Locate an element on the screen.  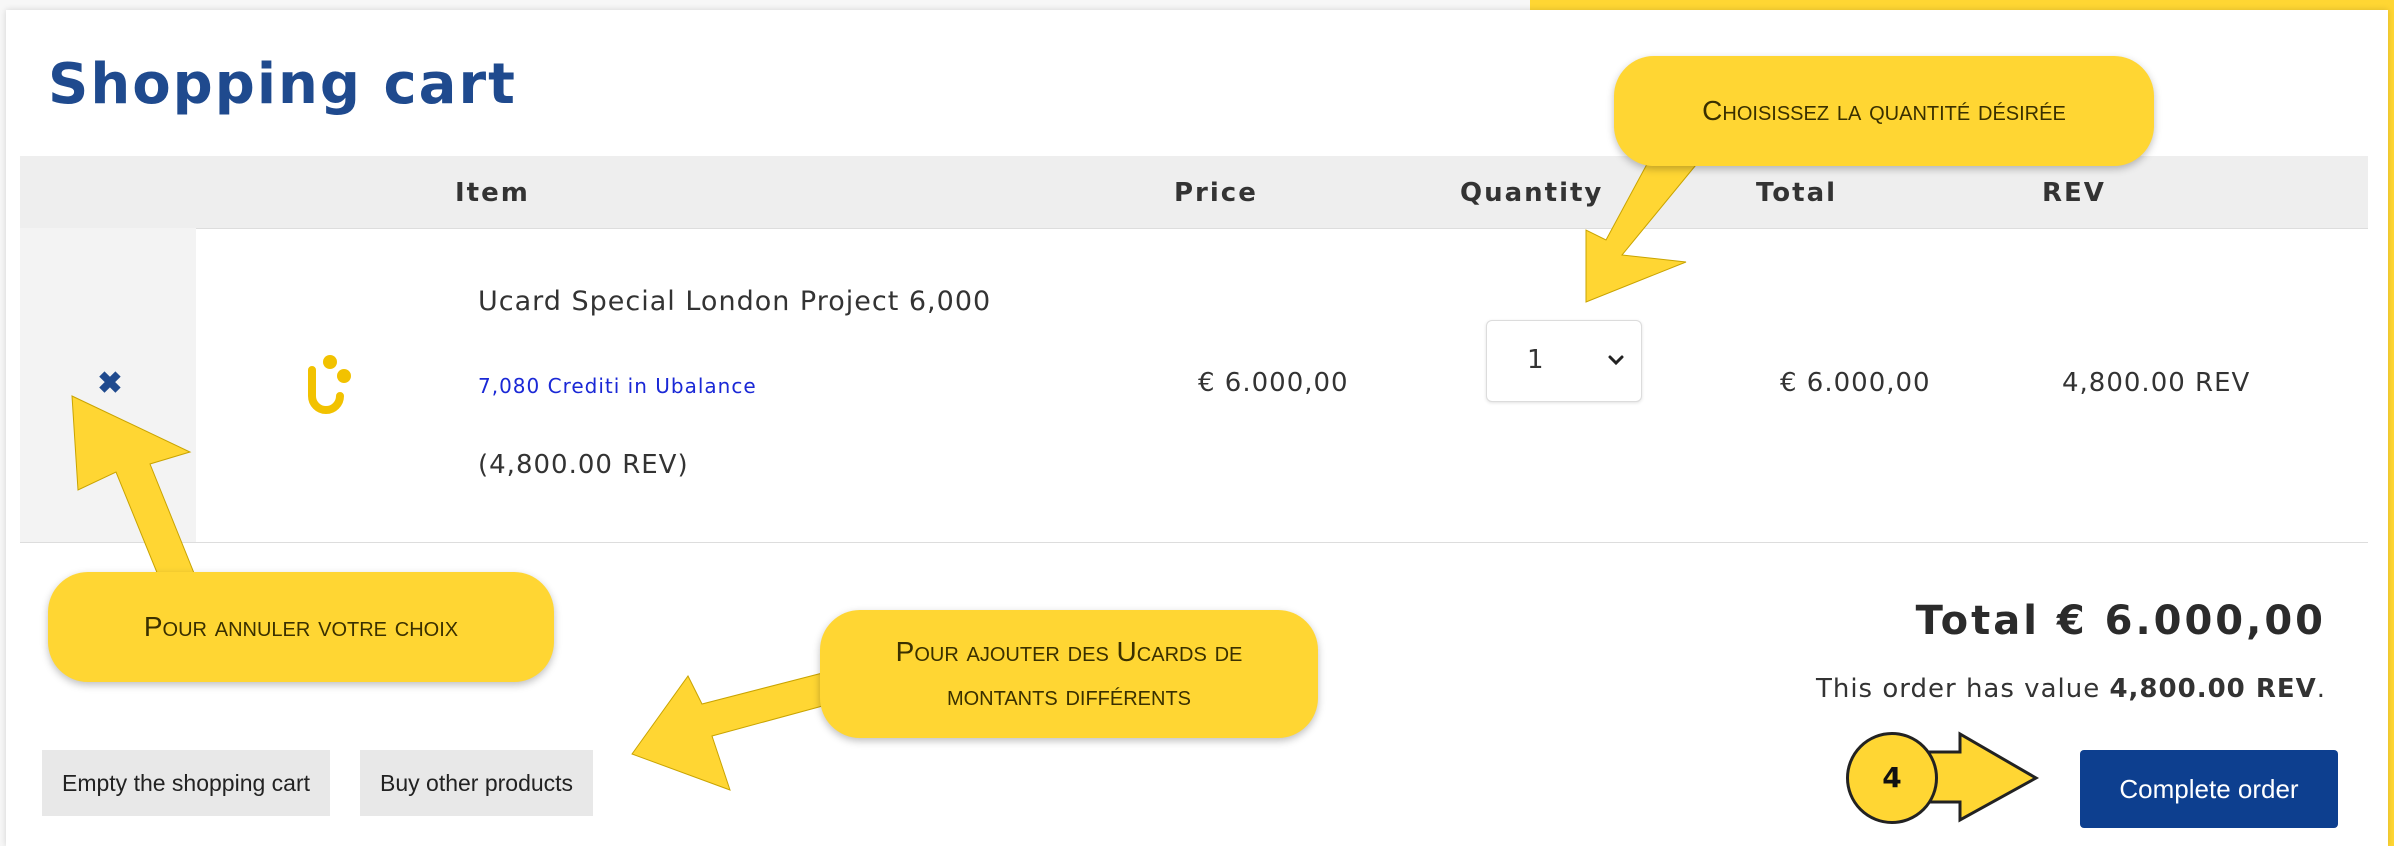
product-name: Ucard Special London Project 6,000 is located at coordinates (735, 301).